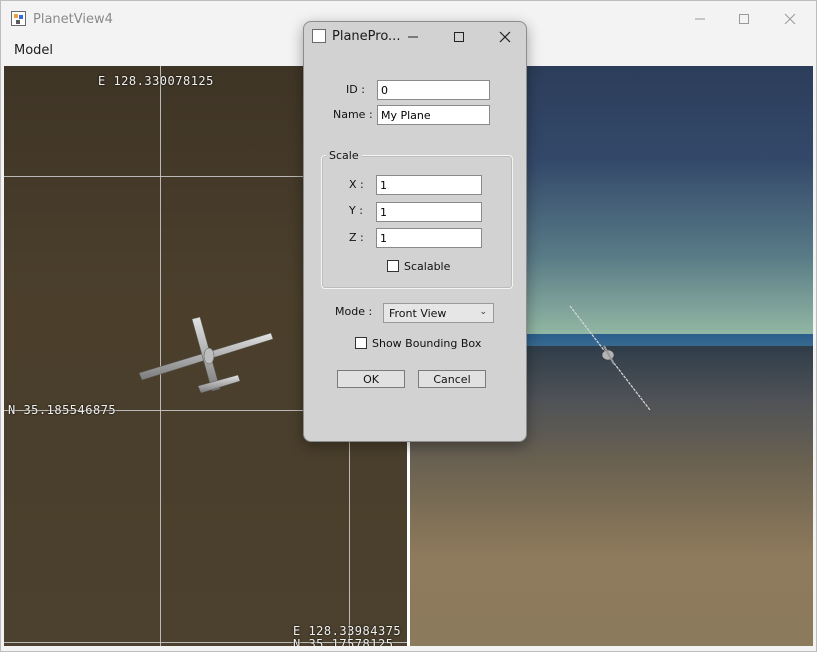 This screenshot has width=817, height=652. Describe the element at coordinates (610, 358) in the screenshot. I see `plane-front-view-icon` at that location.